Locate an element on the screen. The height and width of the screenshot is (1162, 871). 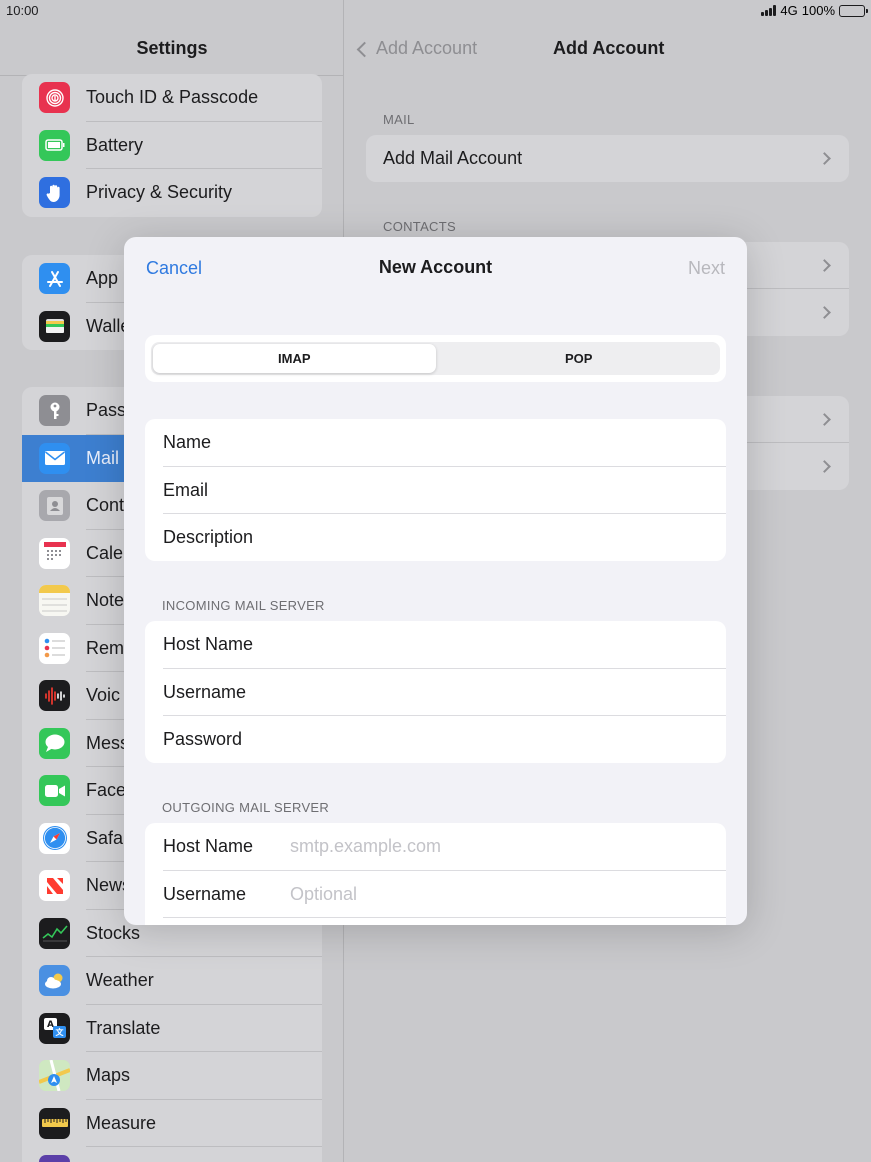
outgoing-username-label: Username is located at coordinates (205, 893).